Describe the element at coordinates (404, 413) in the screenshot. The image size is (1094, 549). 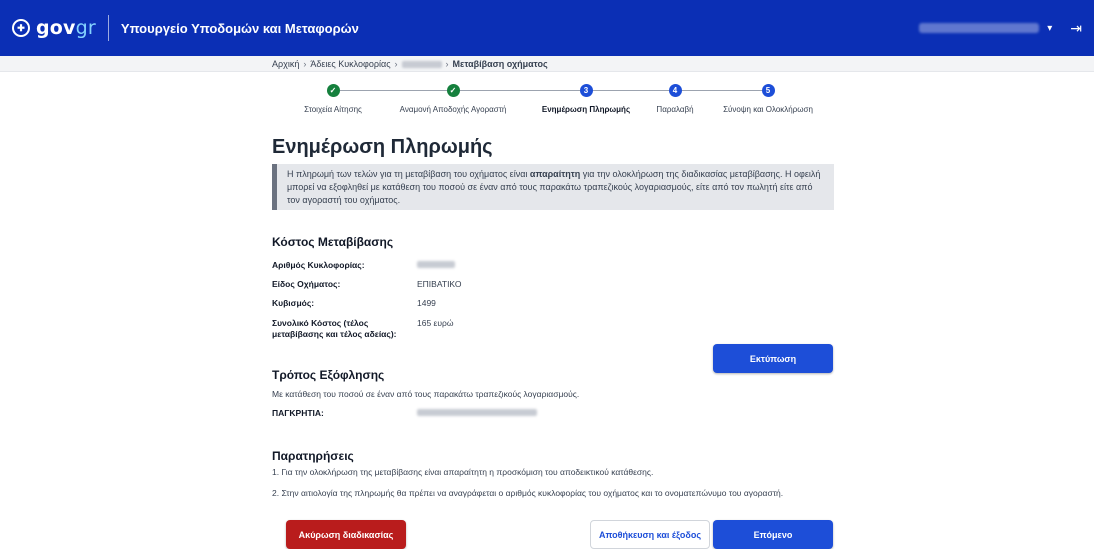
I see `bank-row: ΠΑΓΚΡΗΤΙΑ:` at that location.